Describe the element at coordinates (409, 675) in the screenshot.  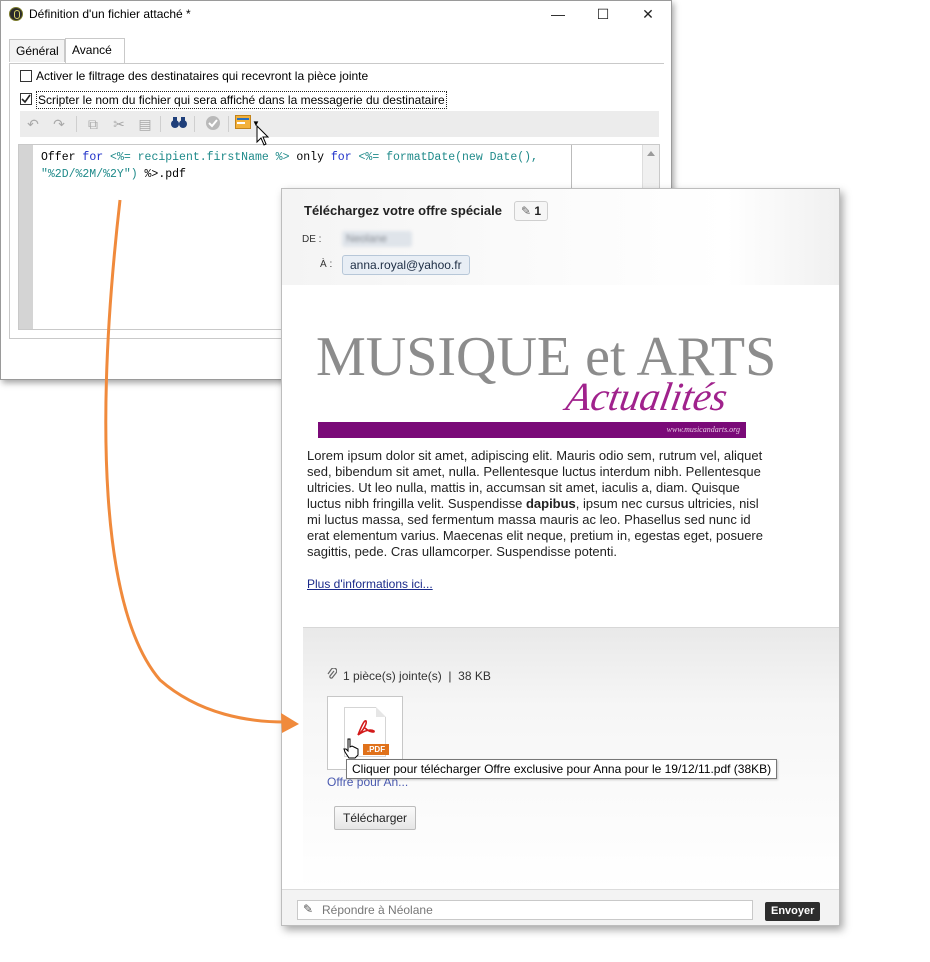
I see `attachments-summary: 1 pièce(s) jointe(s) | 38 KB` at that location.